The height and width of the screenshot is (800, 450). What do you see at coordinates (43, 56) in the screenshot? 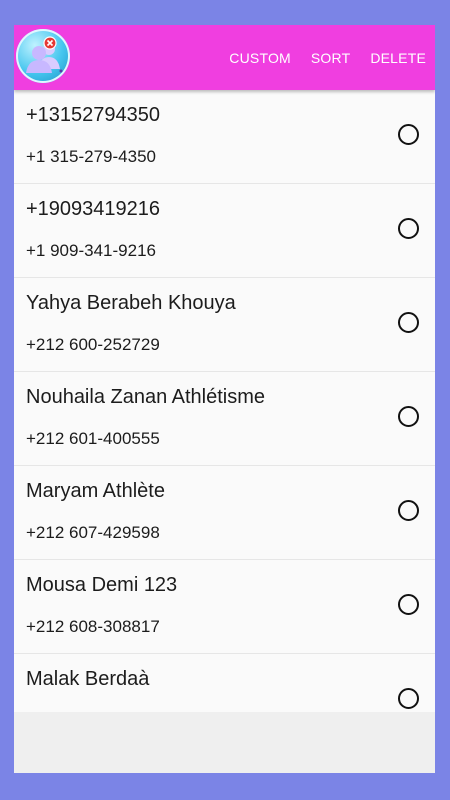
I see `contacts-delete-icon` at bounding box center [43, 56].